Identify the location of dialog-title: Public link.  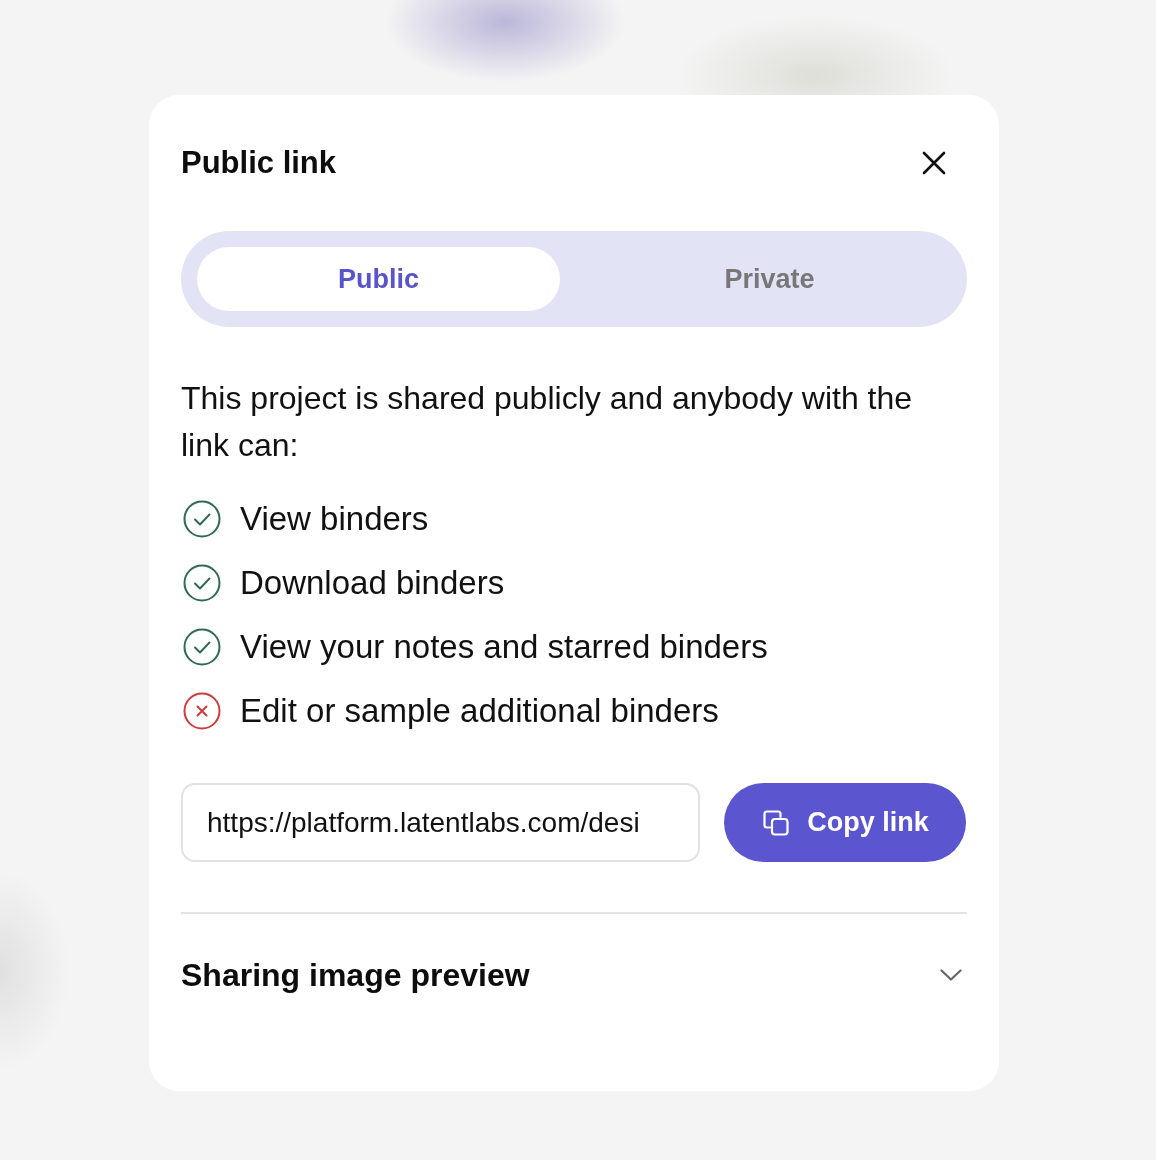
(259, 163).